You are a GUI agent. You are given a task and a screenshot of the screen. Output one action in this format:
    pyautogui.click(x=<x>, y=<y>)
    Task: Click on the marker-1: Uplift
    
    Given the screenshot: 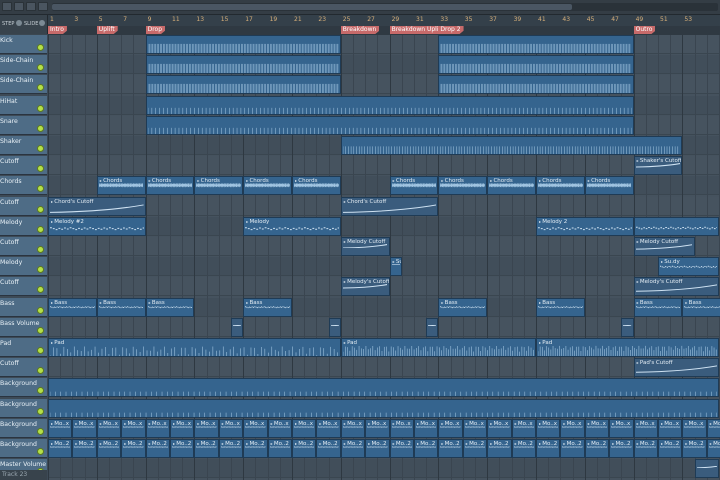 What is the action you would take?
    pyautogui.click(x=107, y=30)
    